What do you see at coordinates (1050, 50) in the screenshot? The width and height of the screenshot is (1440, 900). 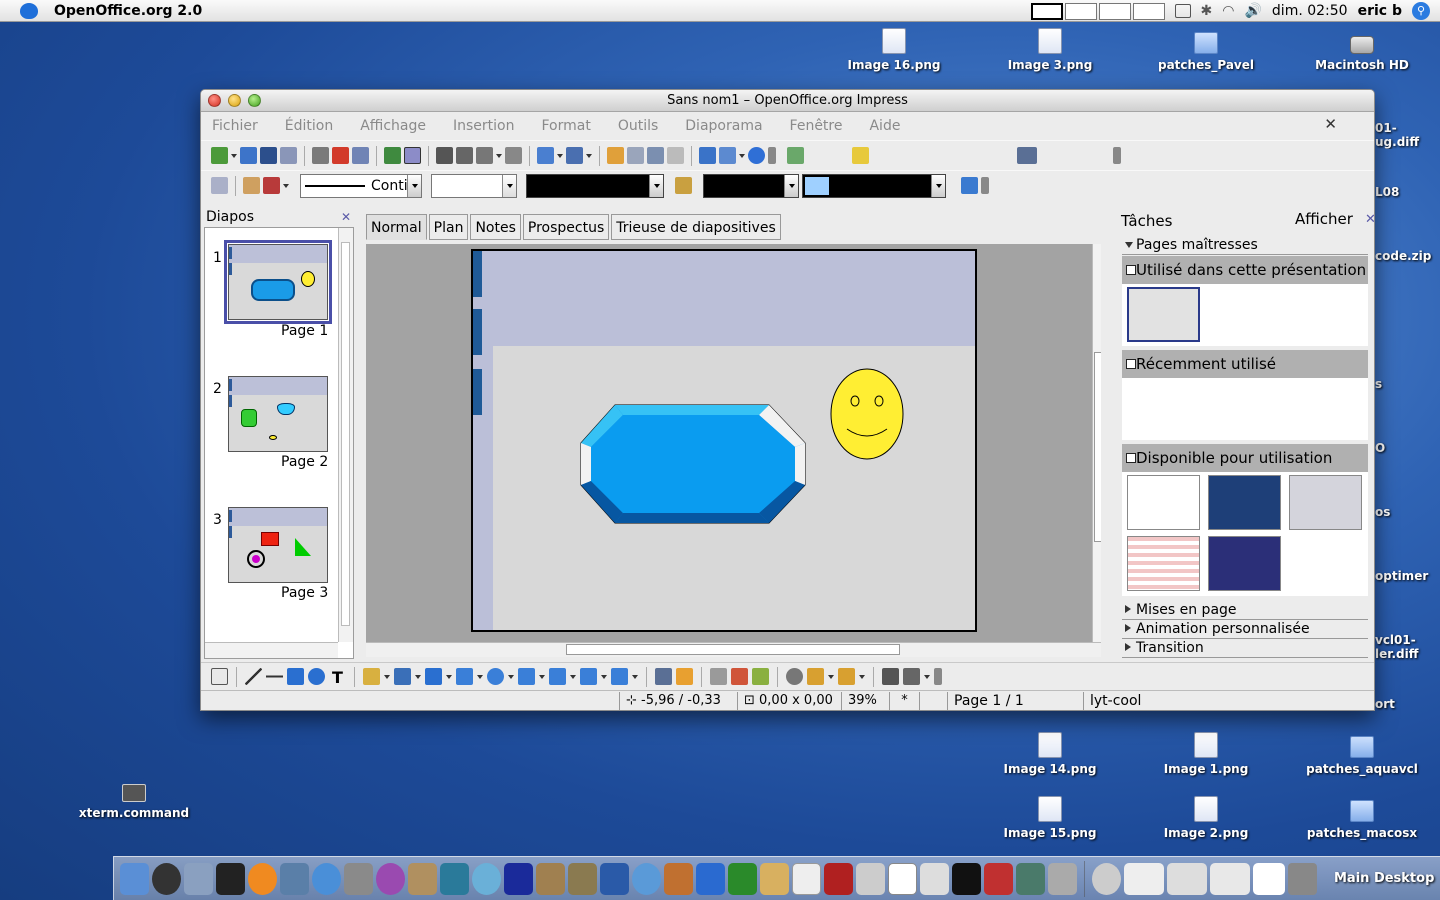 I see `desktop-icon: Image 3.png` at bounding box center [1050, 50].